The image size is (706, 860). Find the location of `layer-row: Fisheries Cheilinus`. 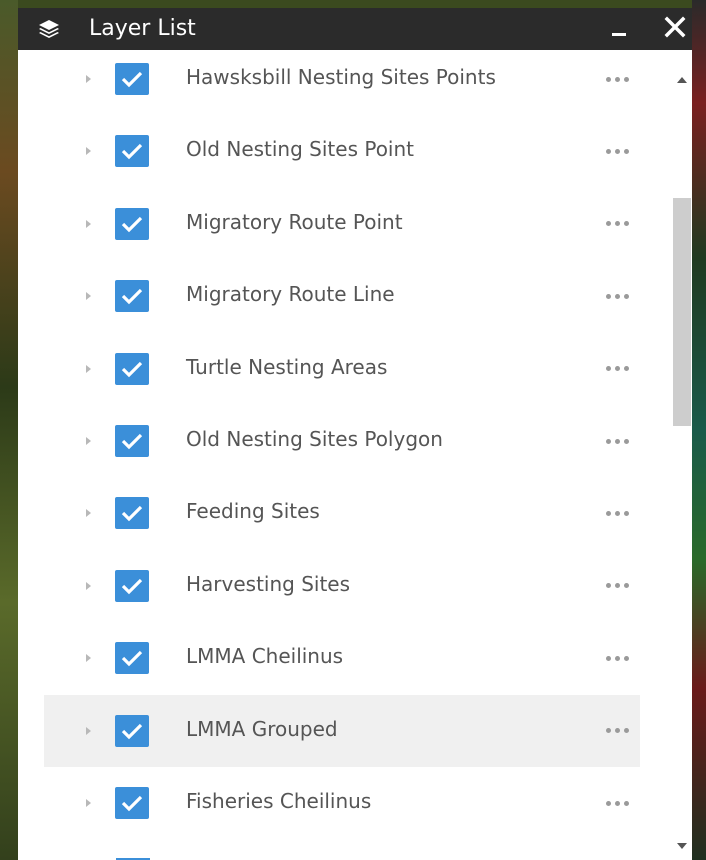

layer-row: Fisheries Cheilinus is located at coordinates (342, 803).